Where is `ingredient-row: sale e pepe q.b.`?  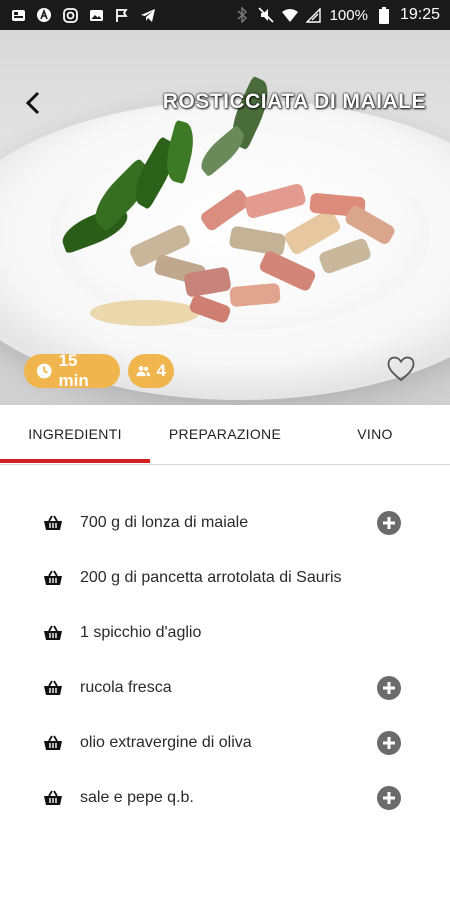
ingredient-row: sale e pepe q.b. is located at coordinates (225, 797).